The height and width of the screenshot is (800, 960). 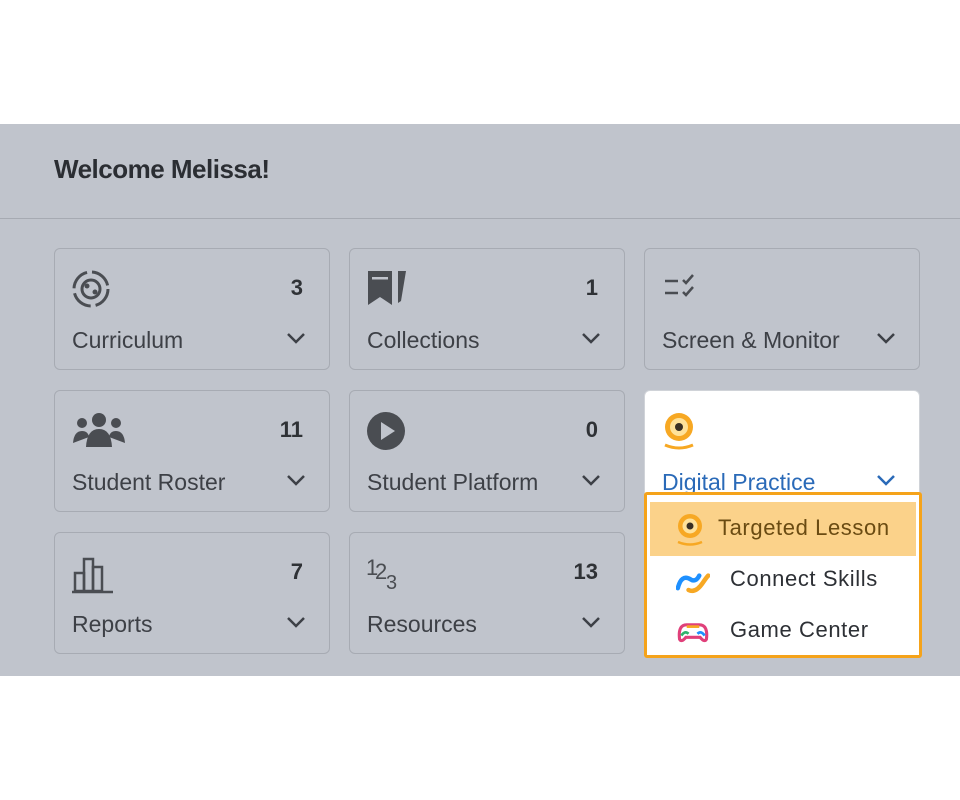 I want to click on curriculum-icon, so click(x=91, y=289).